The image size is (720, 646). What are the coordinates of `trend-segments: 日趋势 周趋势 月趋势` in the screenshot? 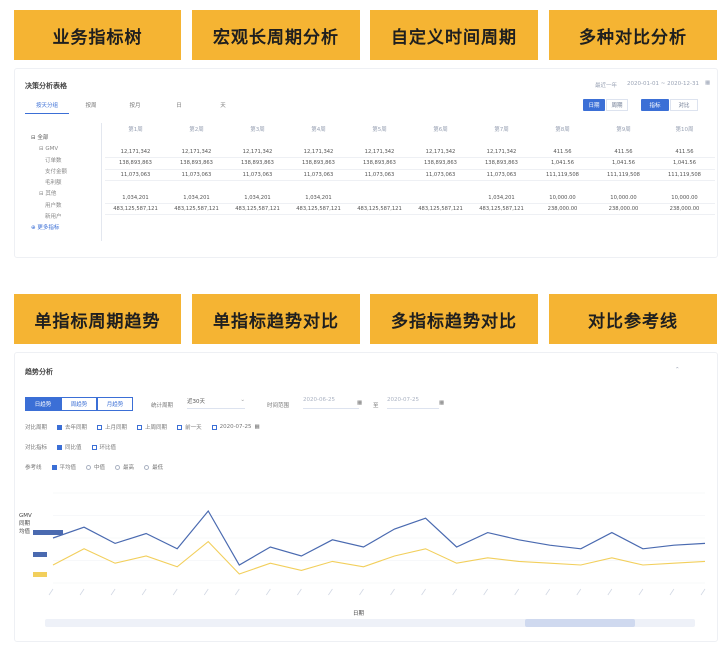 It's located at (79, 404).